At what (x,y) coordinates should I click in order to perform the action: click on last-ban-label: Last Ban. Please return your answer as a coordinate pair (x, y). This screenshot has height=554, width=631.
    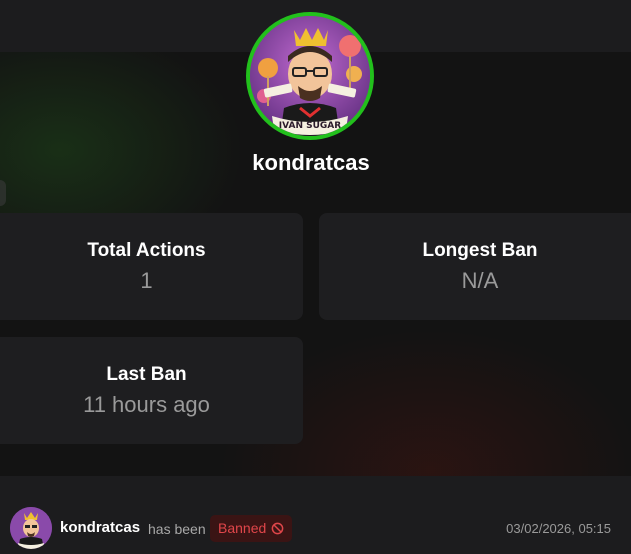
    Looking at the image, I should click on (146, 374).